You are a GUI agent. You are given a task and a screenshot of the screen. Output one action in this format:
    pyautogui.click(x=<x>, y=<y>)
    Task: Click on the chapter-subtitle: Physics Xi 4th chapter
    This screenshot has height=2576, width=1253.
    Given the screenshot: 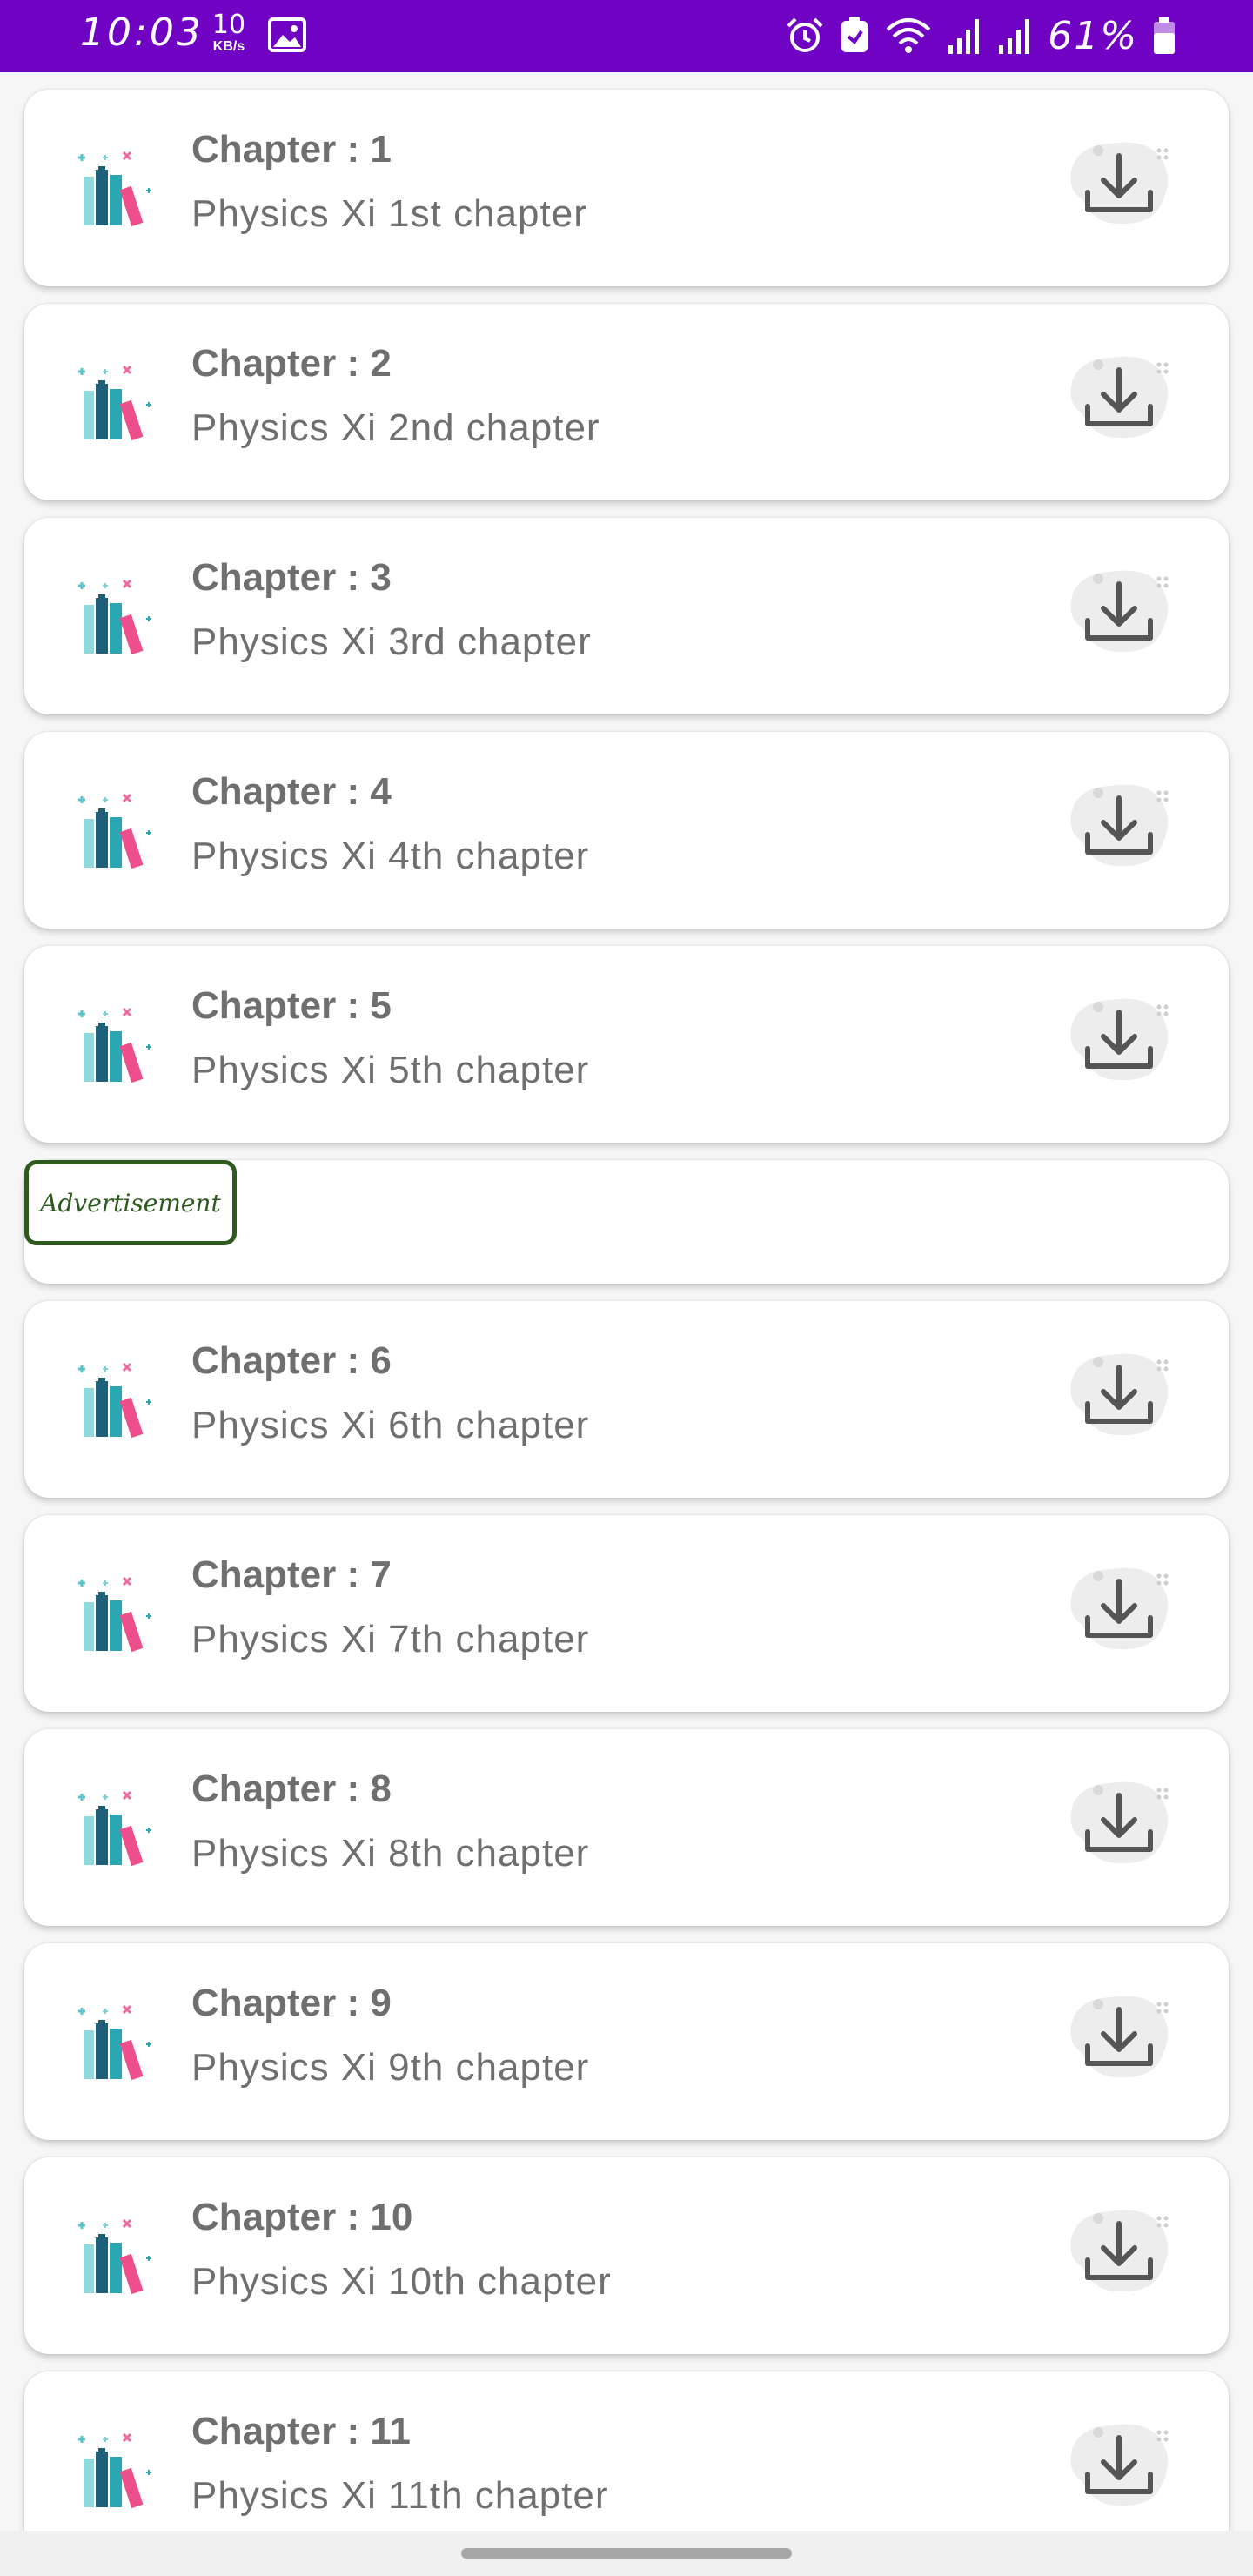 What is the action you would take?
    pyautogui.click(x=390, y=856)
    